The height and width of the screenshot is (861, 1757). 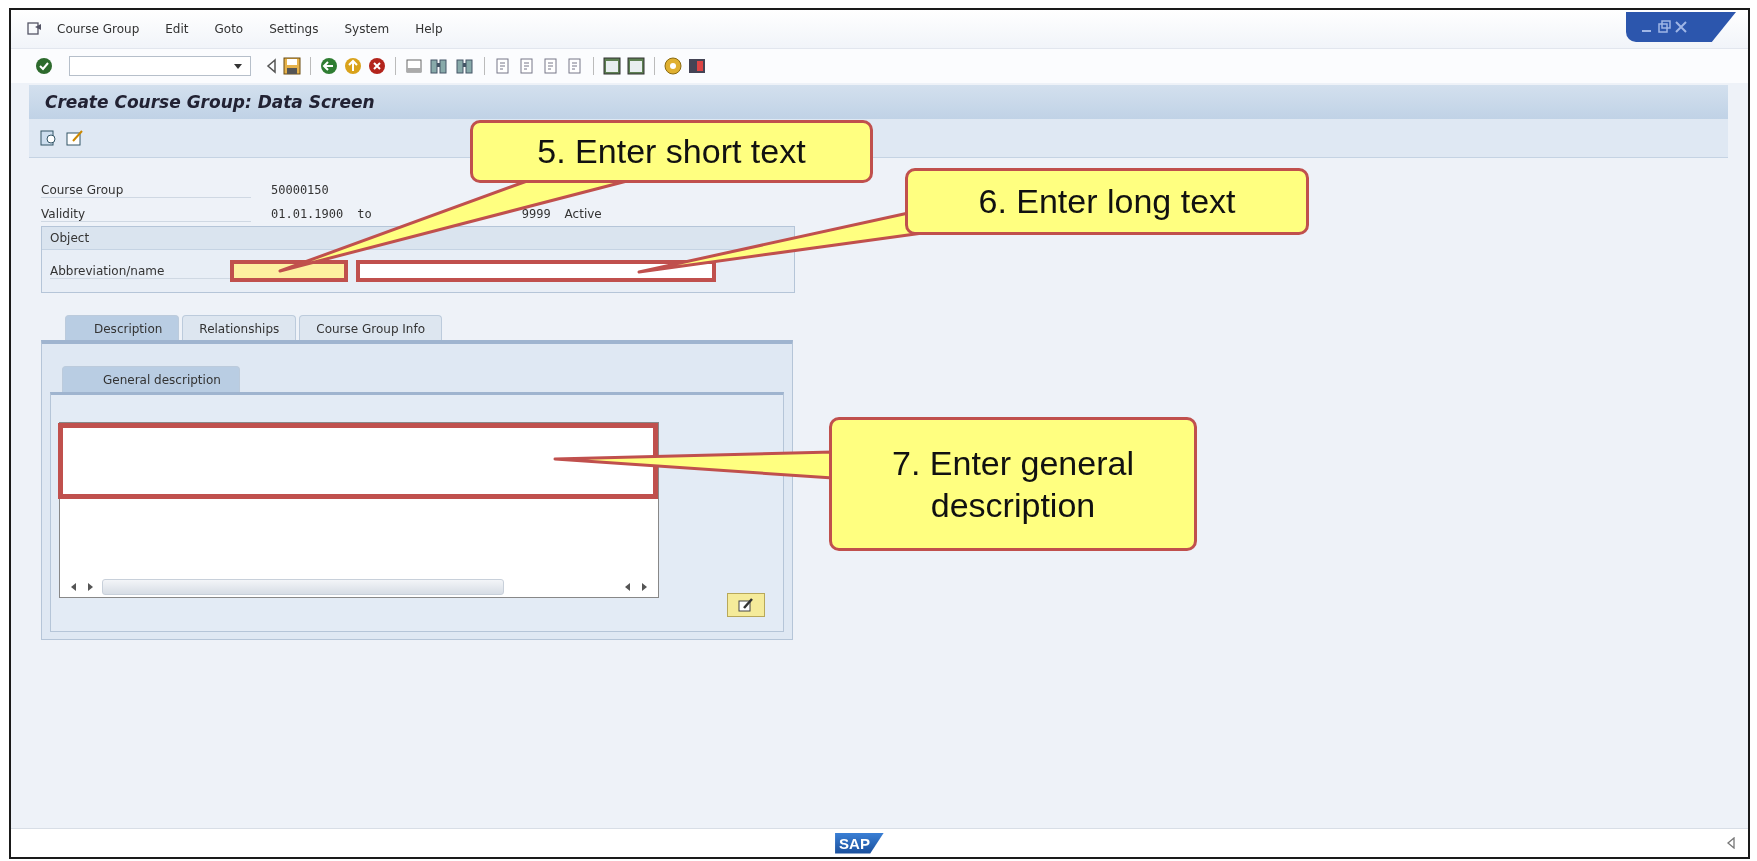 I want to click on caret-icon, so click(x=238, y=66).